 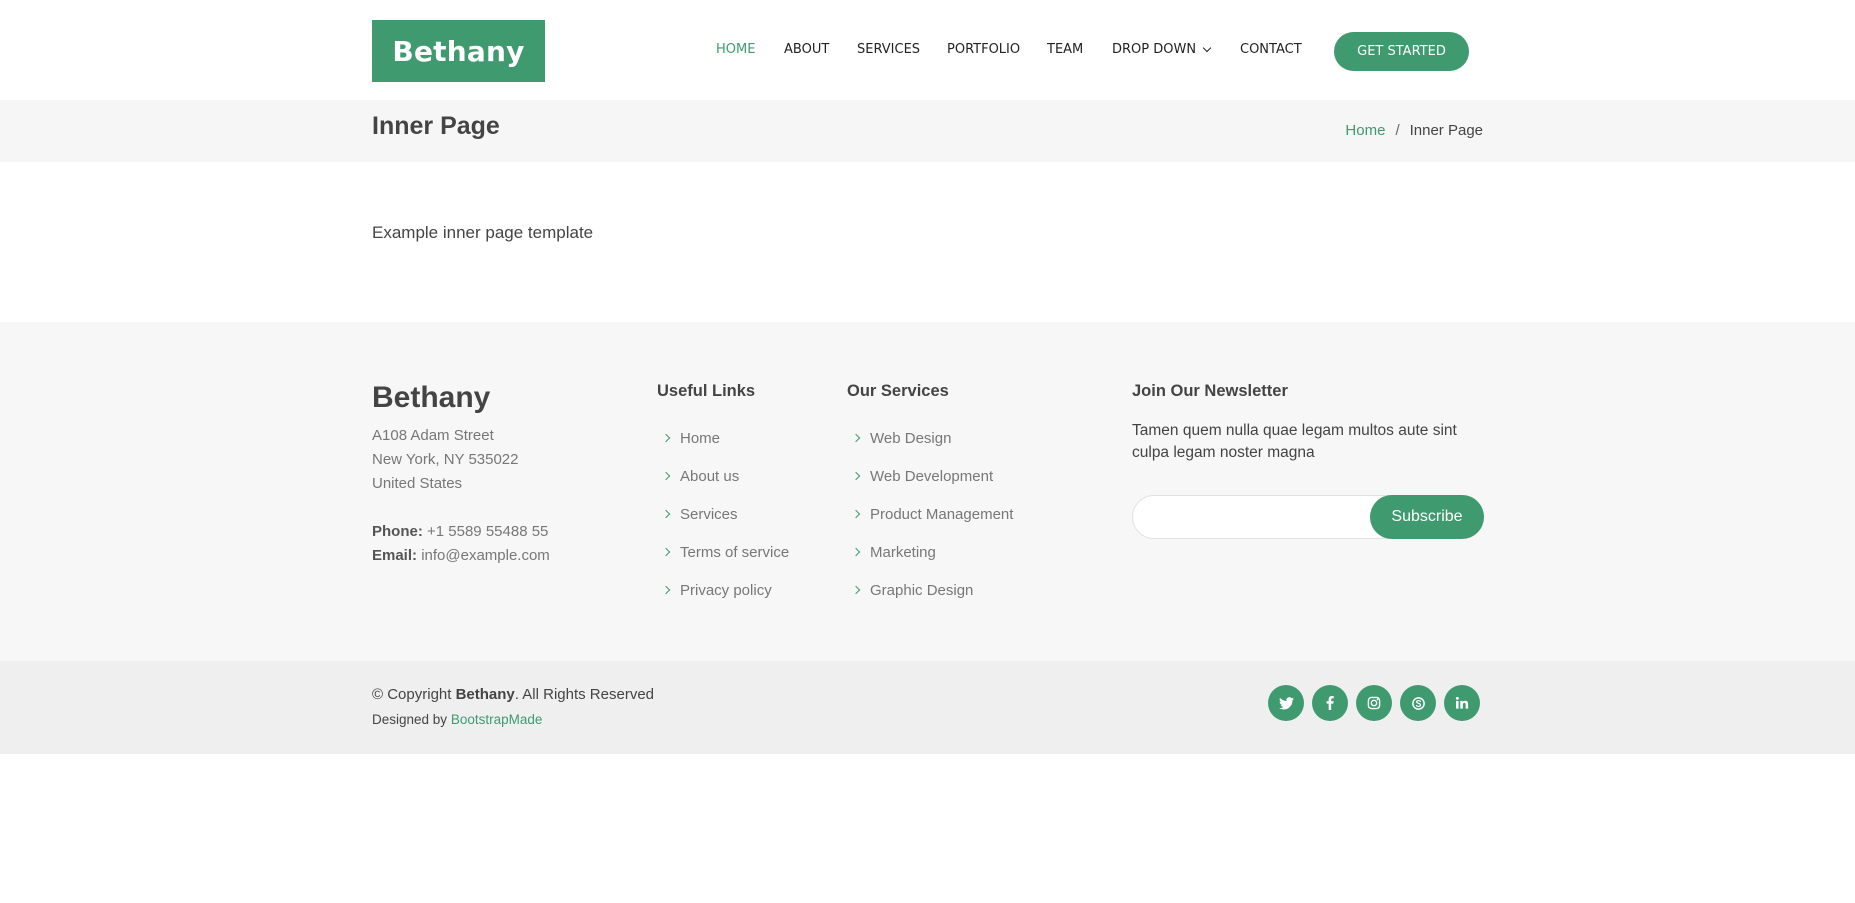 What do you see at coordinates (485, 694) in the screenshot?
I see `copyright-brand: Bethany` at bounding box center [485, 694].